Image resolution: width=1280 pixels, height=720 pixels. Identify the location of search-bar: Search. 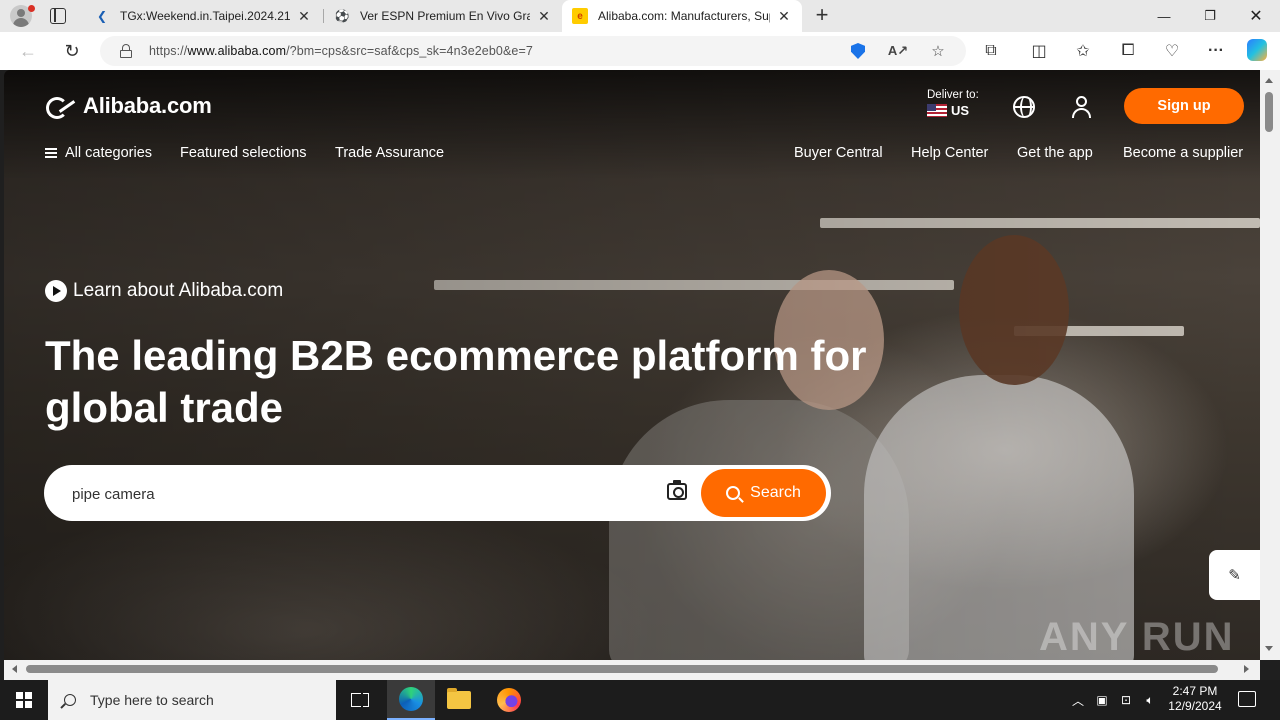
(437, 493).